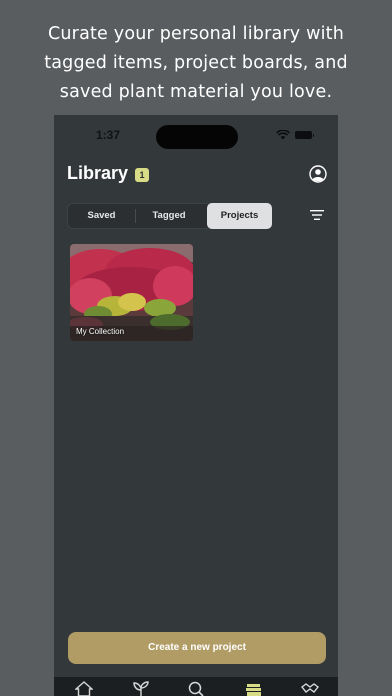 The image size is (392, 696). I want to click on wifi-icon, so click(283, 135).